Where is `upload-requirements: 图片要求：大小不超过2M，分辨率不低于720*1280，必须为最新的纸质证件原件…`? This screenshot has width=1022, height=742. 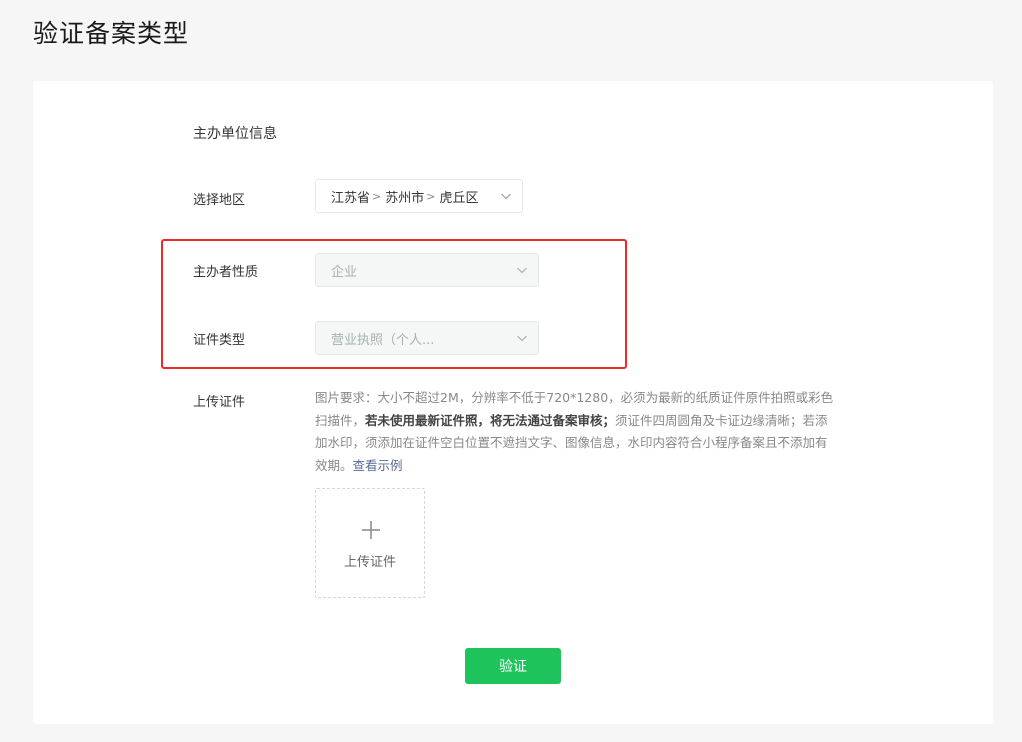
upload-requirements: 图片要求：大小不超过2M，分辨率不低于720*1280，必须为最新的纸质证件原件… is located at coordinates (575, 432).